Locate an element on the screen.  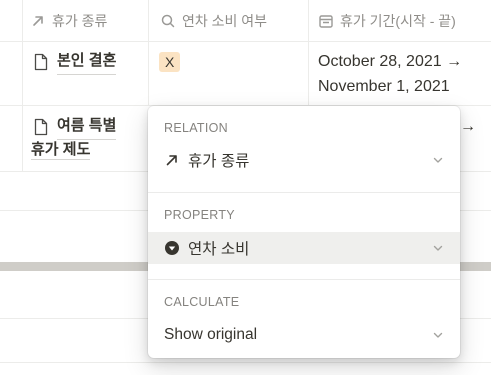
status-tag: X is located at coordinates (170, 62).